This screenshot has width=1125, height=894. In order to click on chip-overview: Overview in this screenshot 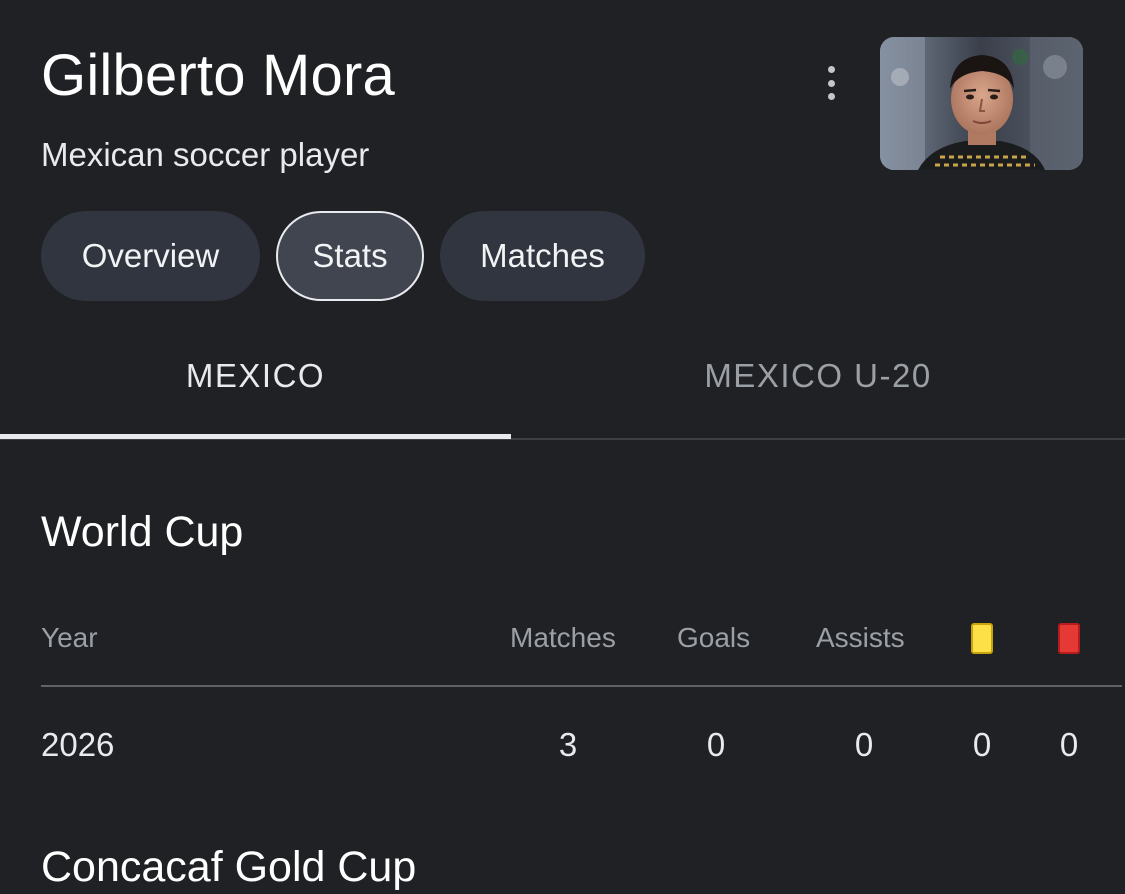, I will do `click(150, 256)`.